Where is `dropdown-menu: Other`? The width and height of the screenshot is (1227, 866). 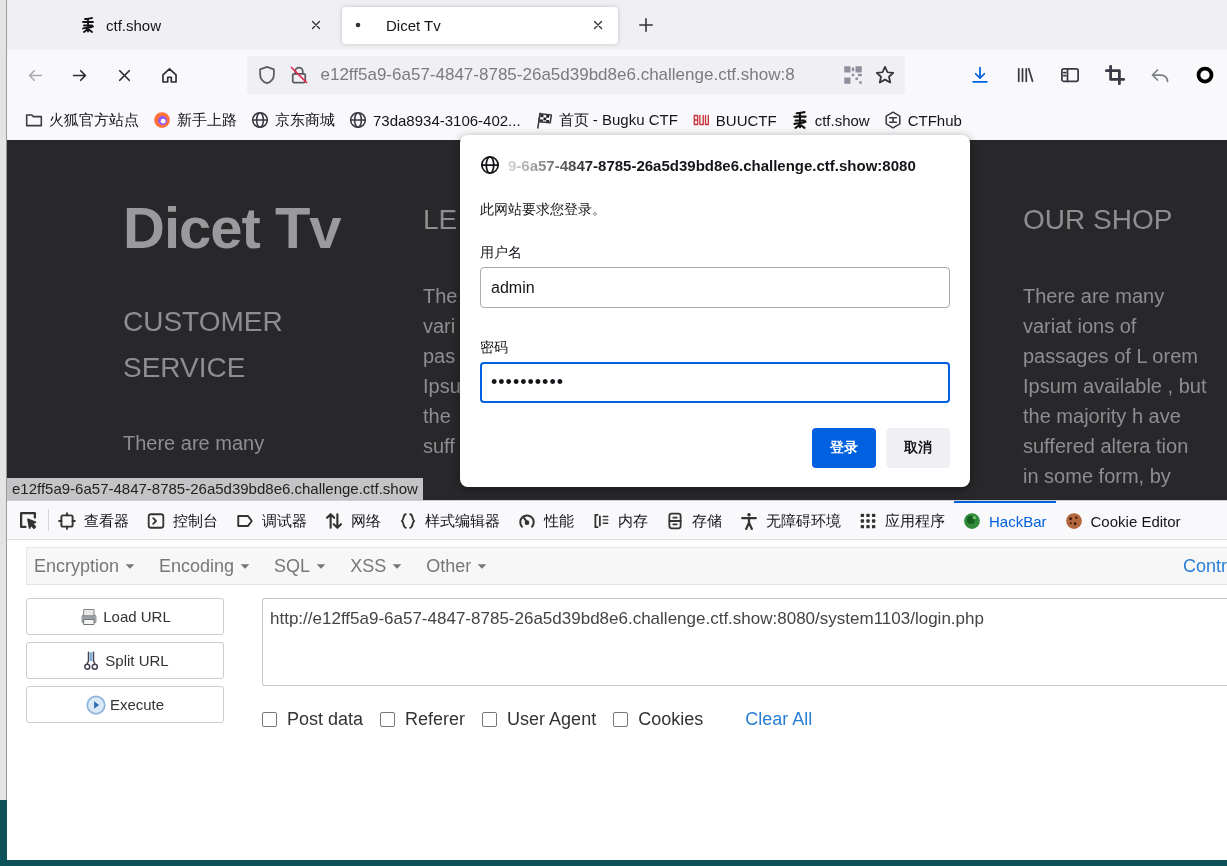 dropdown-menu: Other is located at coordinates (458, 566).